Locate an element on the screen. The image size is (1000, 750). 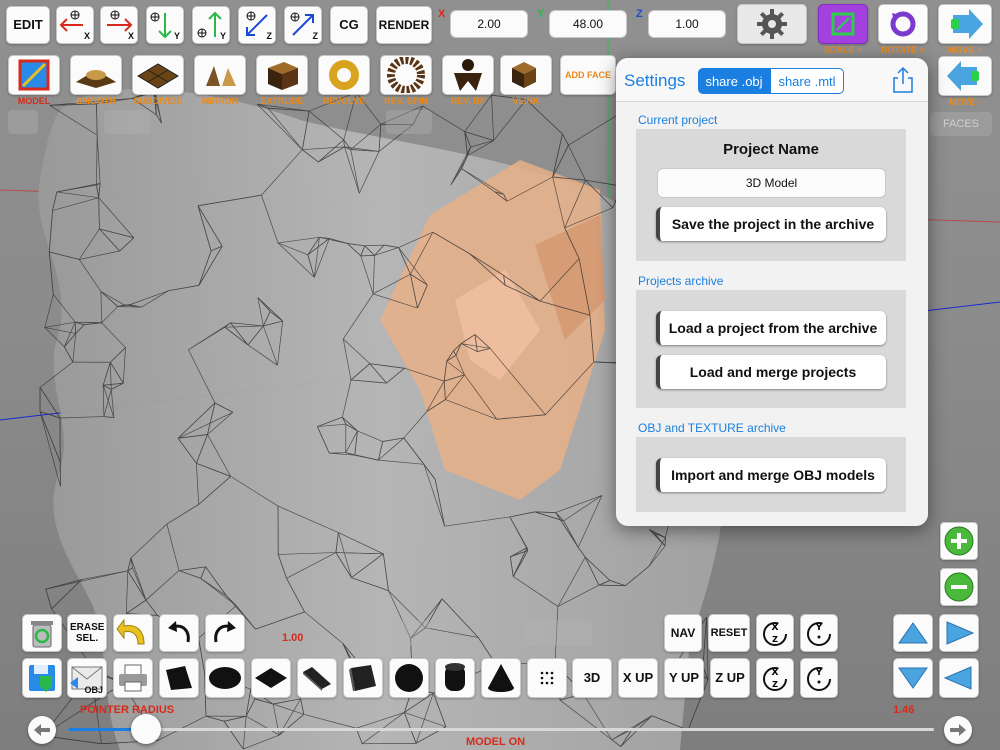
rev-bf-tool-button is located at coordinates (468, 75).